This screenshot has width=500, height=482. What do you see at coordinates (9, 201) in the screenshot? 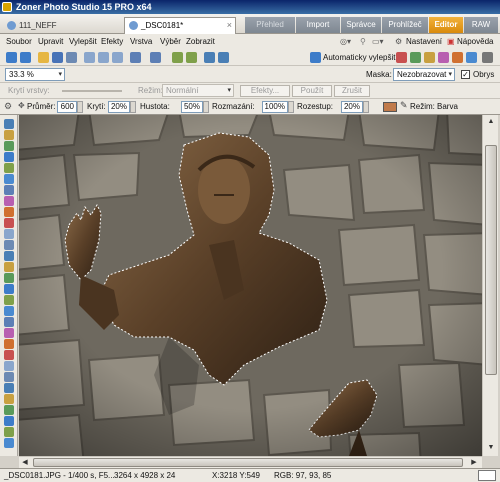
I see `lasso-icon` at bounding box center [9, 201].